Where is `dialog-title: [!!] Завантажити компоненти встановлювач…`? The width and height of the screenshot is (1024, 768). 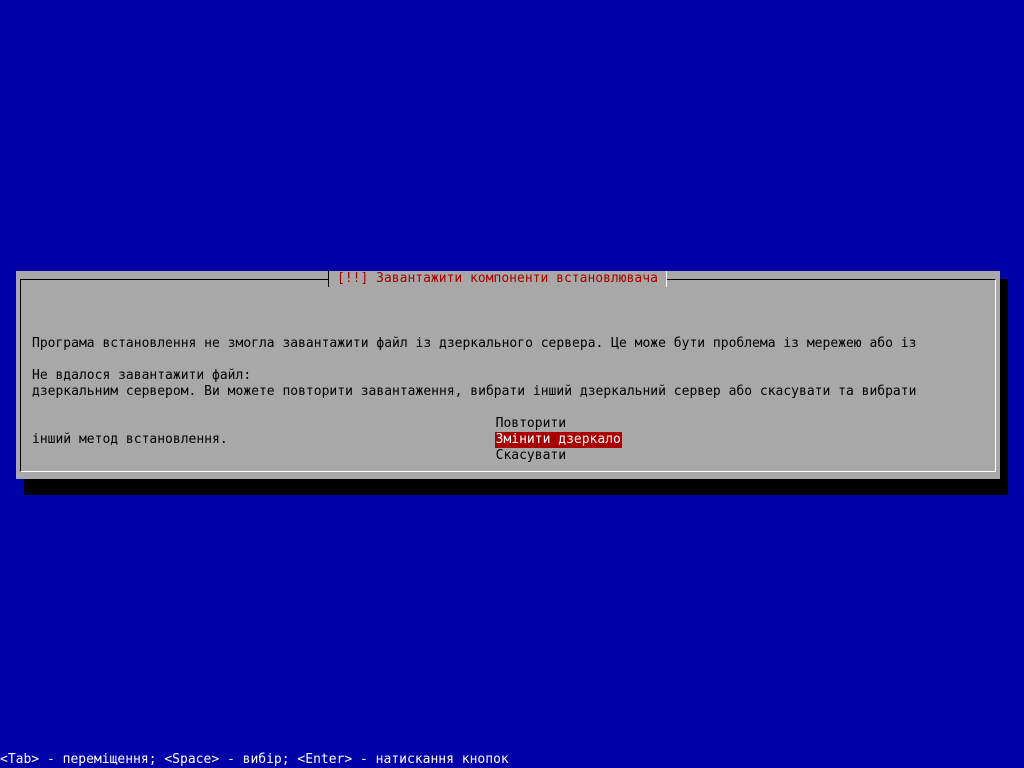 dialog-title: [!!] Завантажити компоненти встановлювач… is located at coordinates (497, 279).